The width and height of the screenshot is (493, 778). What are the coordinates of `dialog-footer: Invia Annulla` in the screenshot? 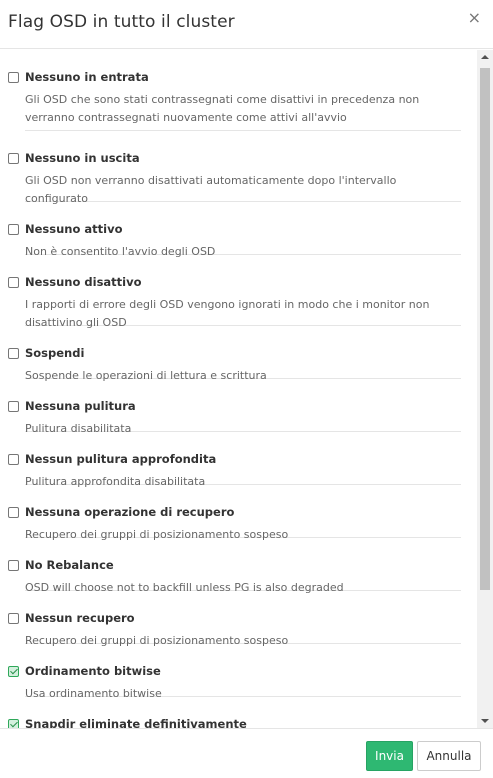 It's located at (246, 753).